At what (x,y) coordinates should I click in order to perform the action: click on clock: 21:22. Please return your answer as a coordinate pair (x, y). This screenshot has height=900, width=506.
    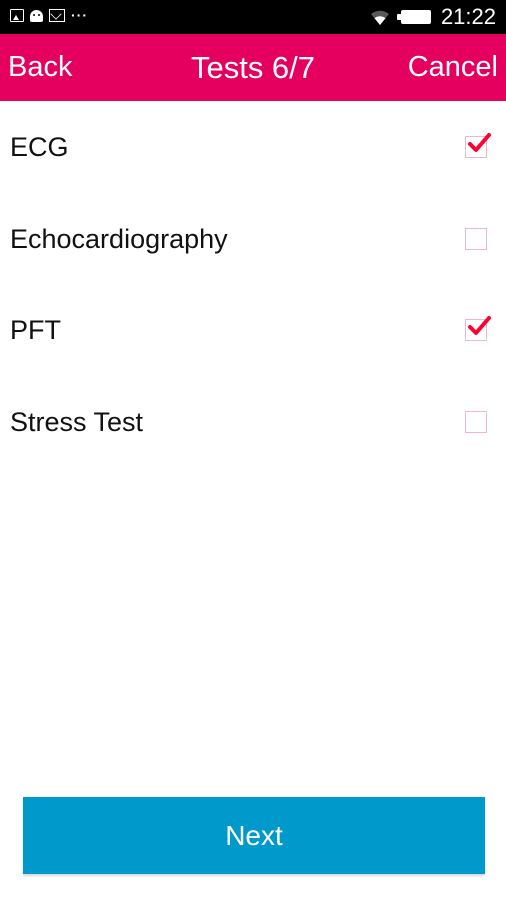
    Looking at the image, I should click on (468, 16).